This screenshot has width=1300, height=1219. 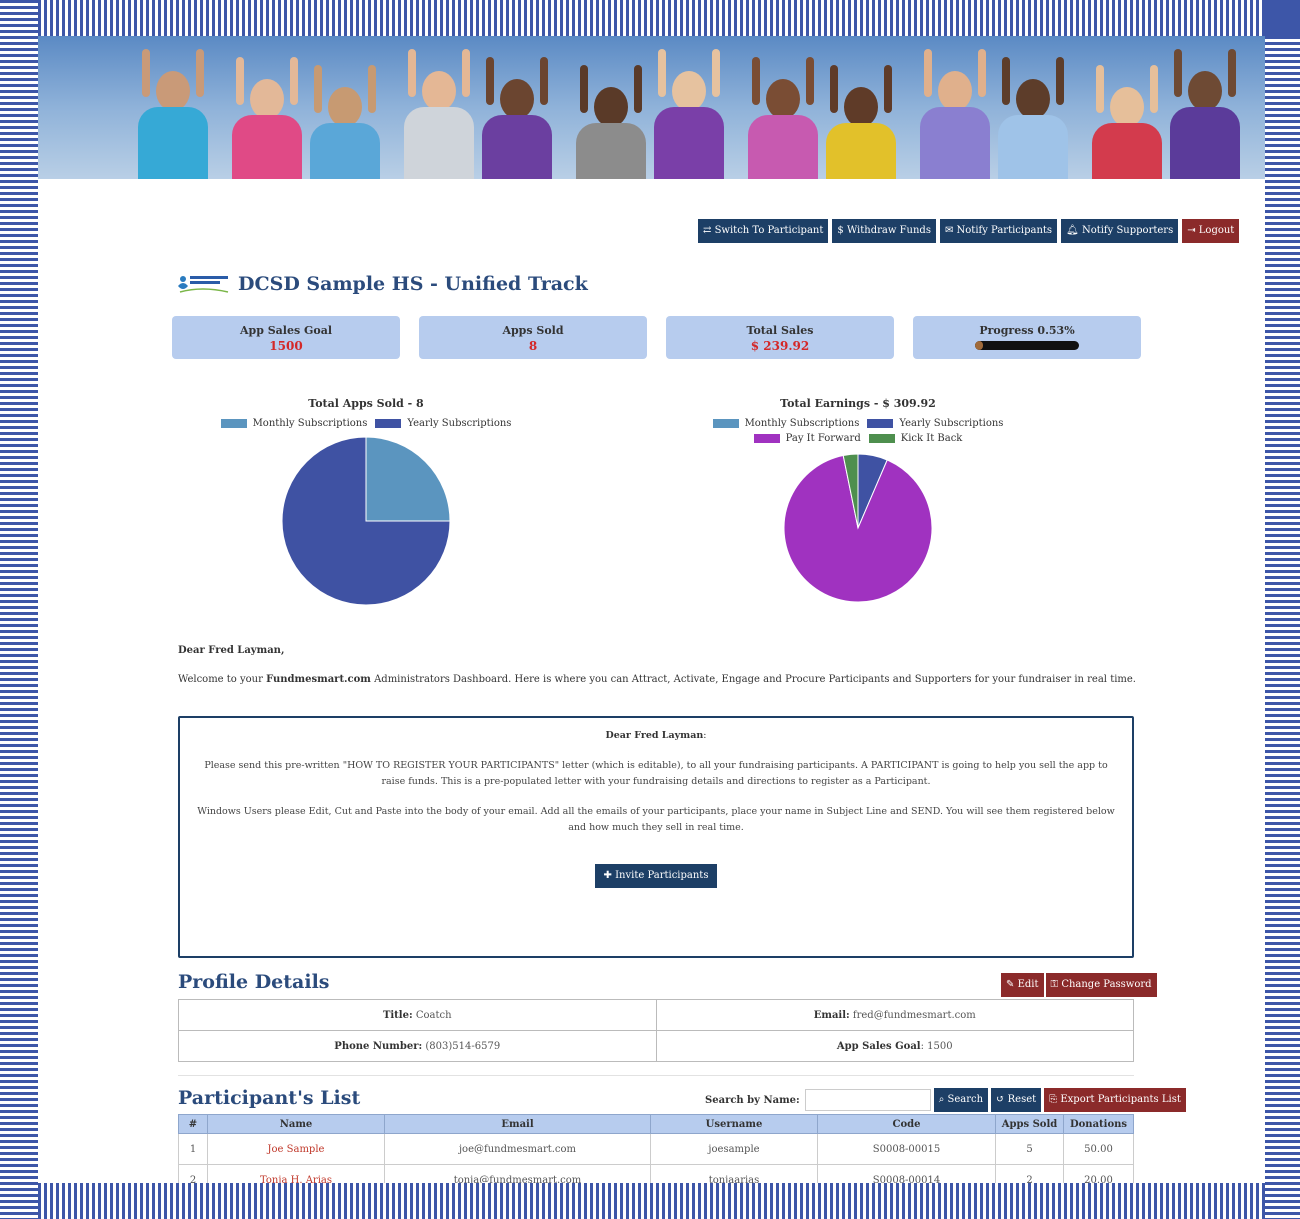 I want to click on progress-fill, so click(x=979, y=345).